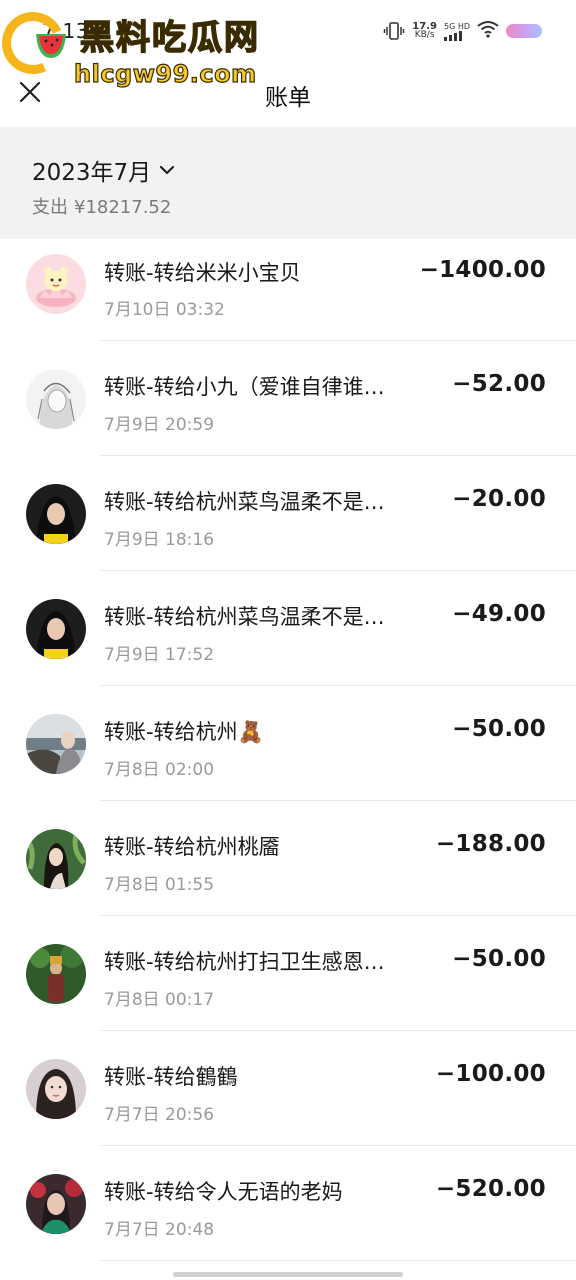 The width and height of the screenshot is (576, 1280). I want to click on month-summary: 2023年7月 支出 ¥18217.52, so click(288, 183).